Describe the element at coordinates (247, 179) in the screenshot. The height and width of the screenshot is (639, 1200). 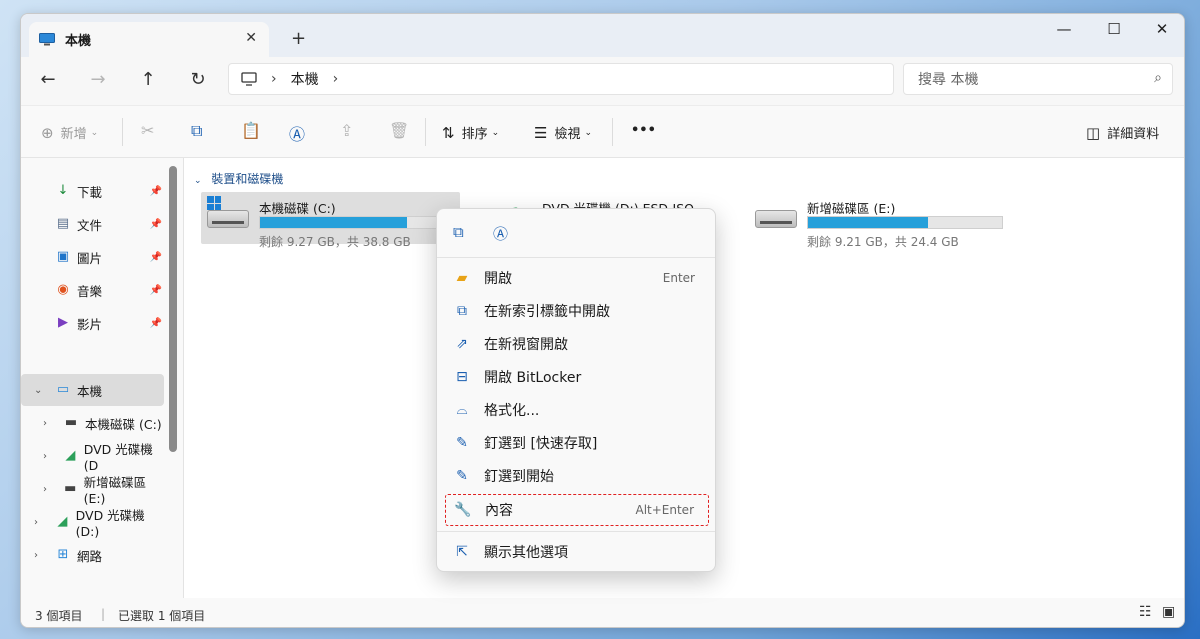
I see `group-header-label: 裝置和磁碟機` at that location.